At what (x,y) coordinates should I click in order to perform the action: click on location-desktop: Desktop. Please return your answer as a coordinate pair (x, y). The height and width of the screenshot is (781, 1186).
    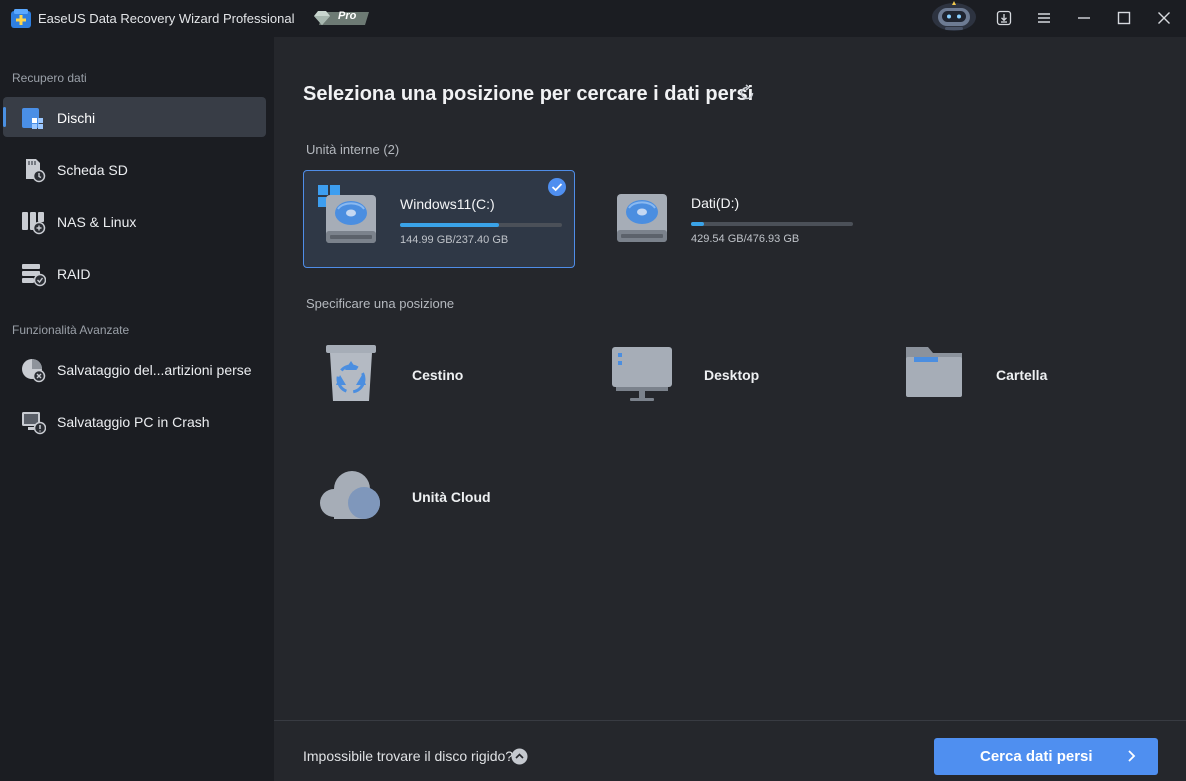
    Looking at the image, I should click on (738, 374).